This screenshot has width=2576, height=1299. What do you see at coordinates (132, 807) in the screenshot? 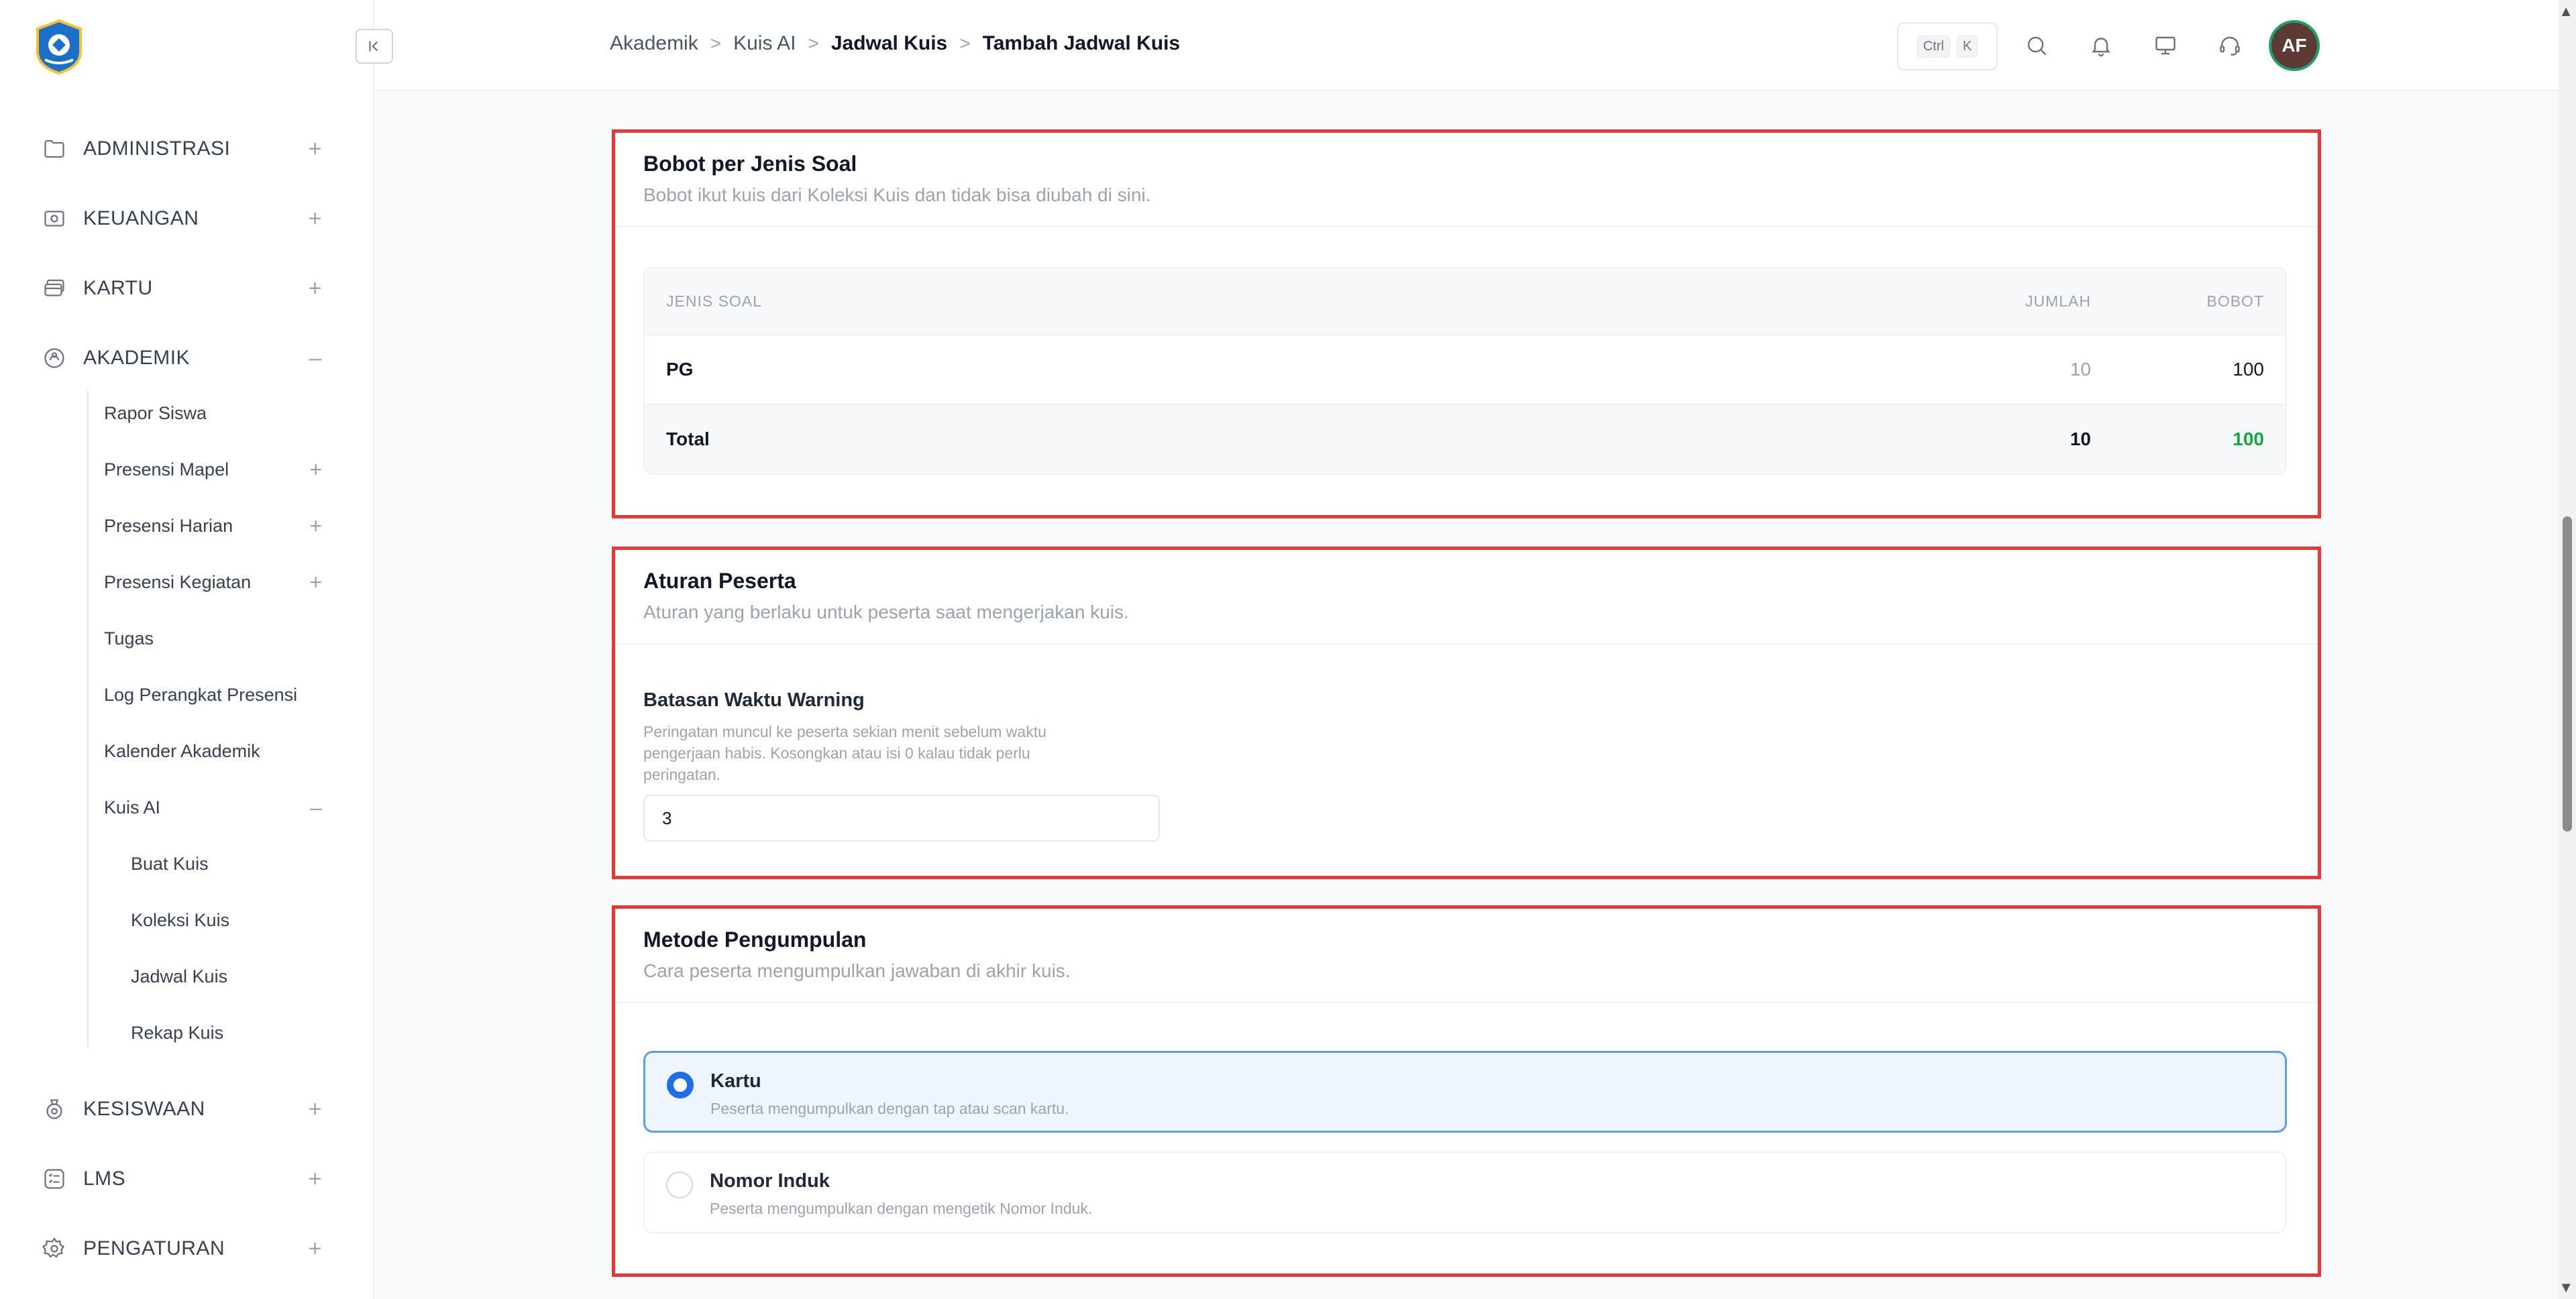
I see `subitem-label: Kuis AI` at bounding box center [132, 807].